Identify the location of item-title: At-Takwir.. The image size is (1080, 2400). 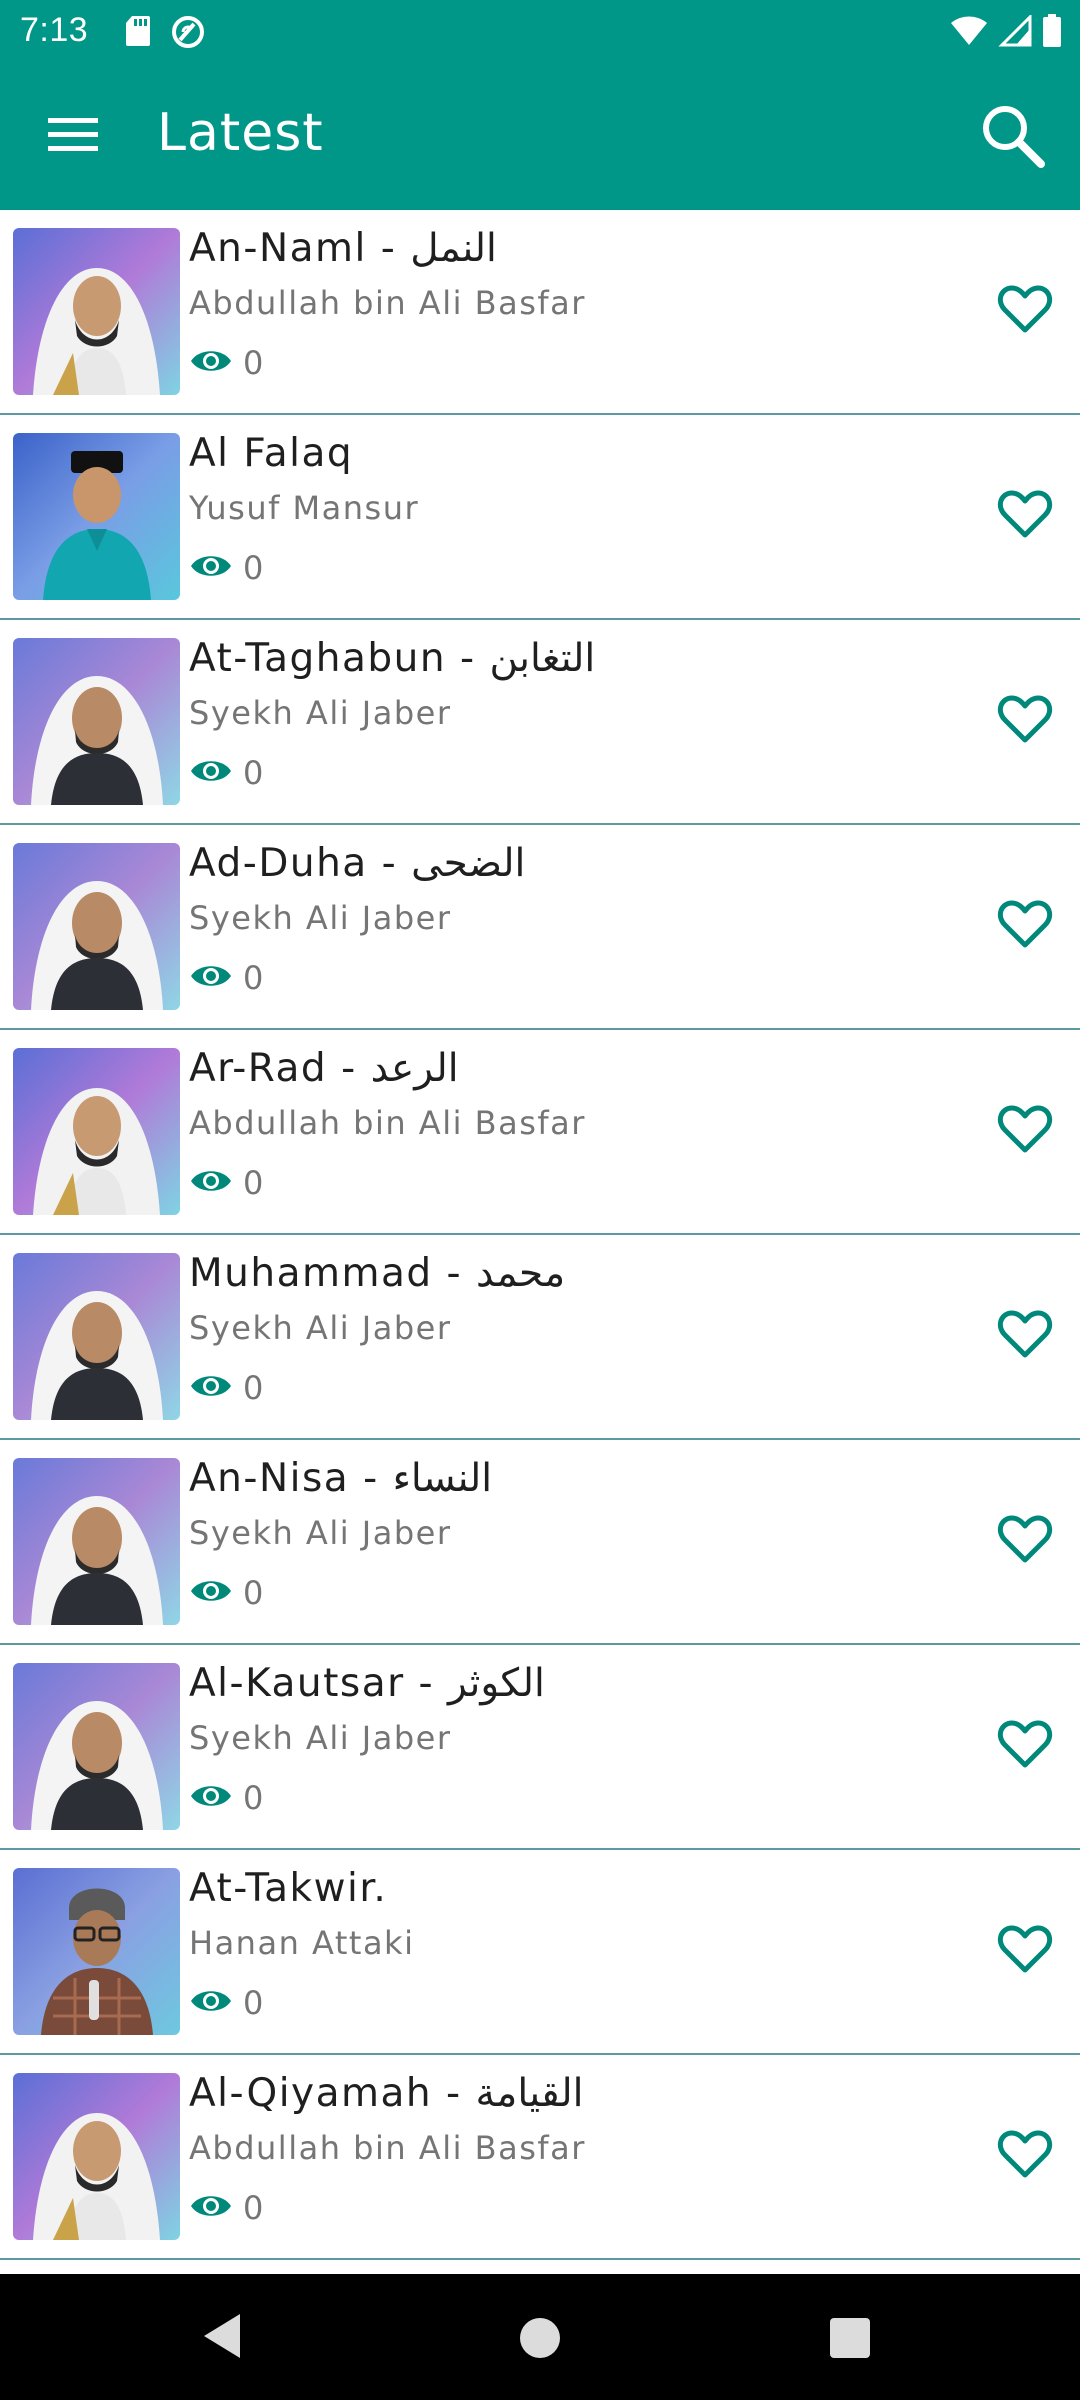
(288, 1888).